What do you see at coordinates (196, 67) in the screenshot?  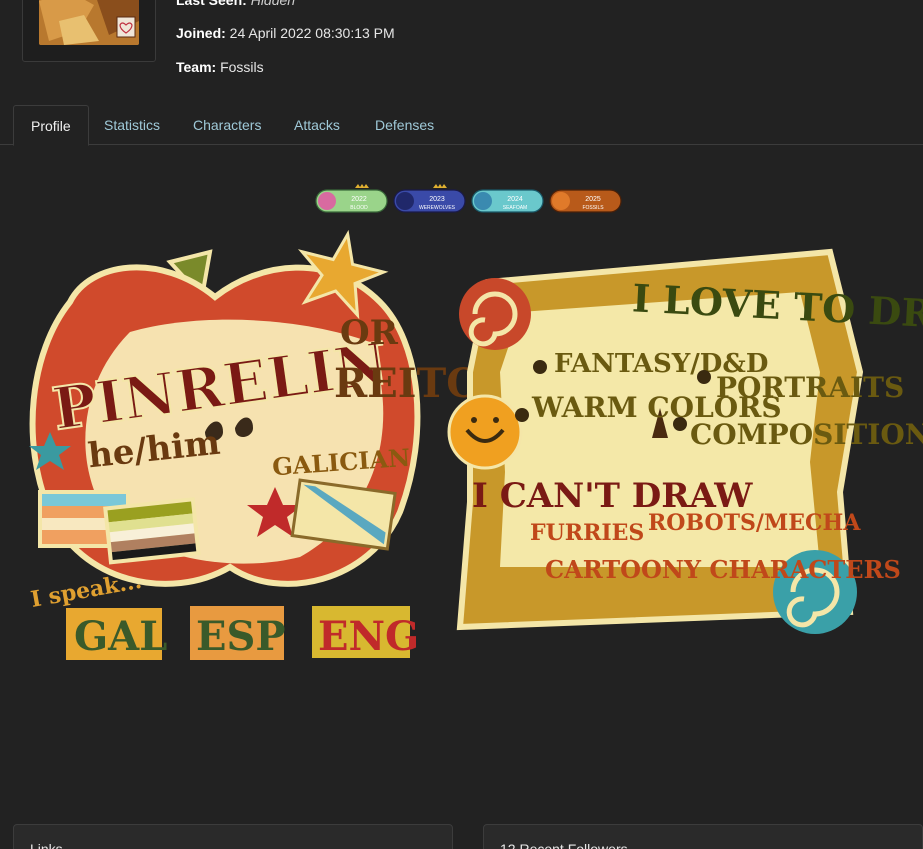 I see `team-label: Team:` at bounding box center [196, 67].